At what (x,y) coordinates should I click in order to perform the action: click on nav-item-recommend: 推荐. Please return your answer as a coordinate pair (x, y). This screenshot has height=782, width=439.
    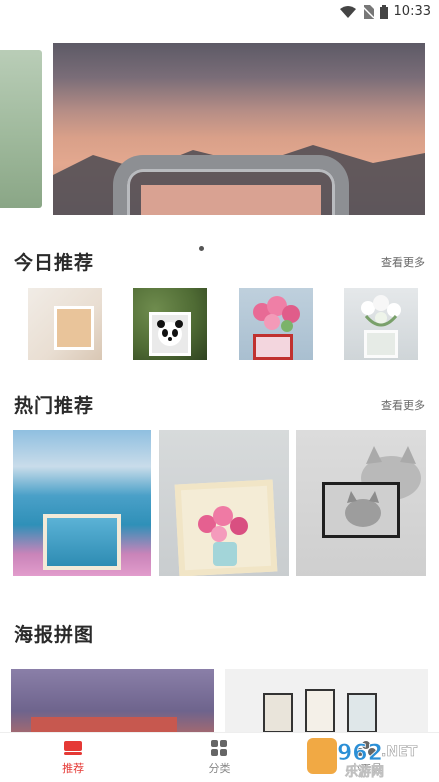
    Looking at the image, I should click on (73, 757).